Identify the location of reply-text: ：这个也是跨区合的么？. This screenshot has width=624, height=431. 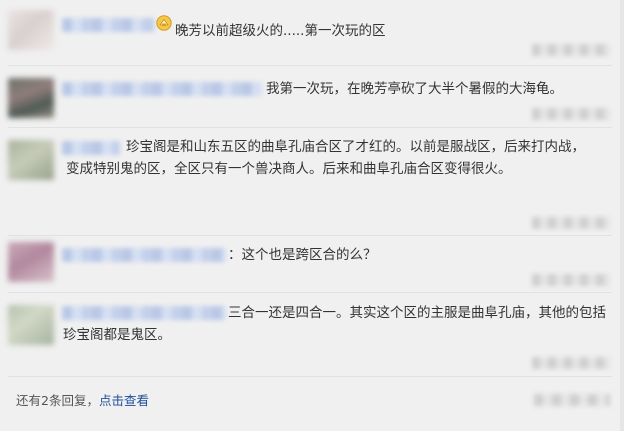
(302, 255).